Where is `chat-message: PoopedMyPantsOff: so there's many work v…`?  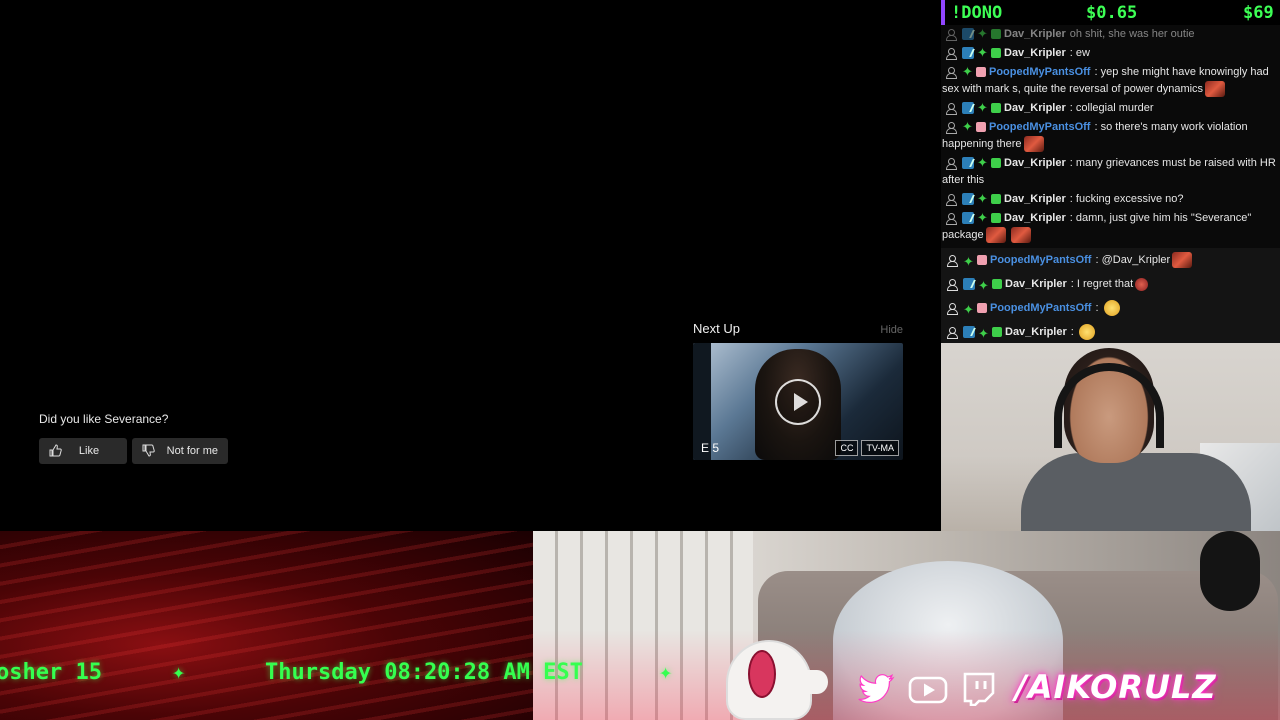 chat-message: PoopedMyPantsOff: so there's many work v… is located at coordinates (1110, 136).